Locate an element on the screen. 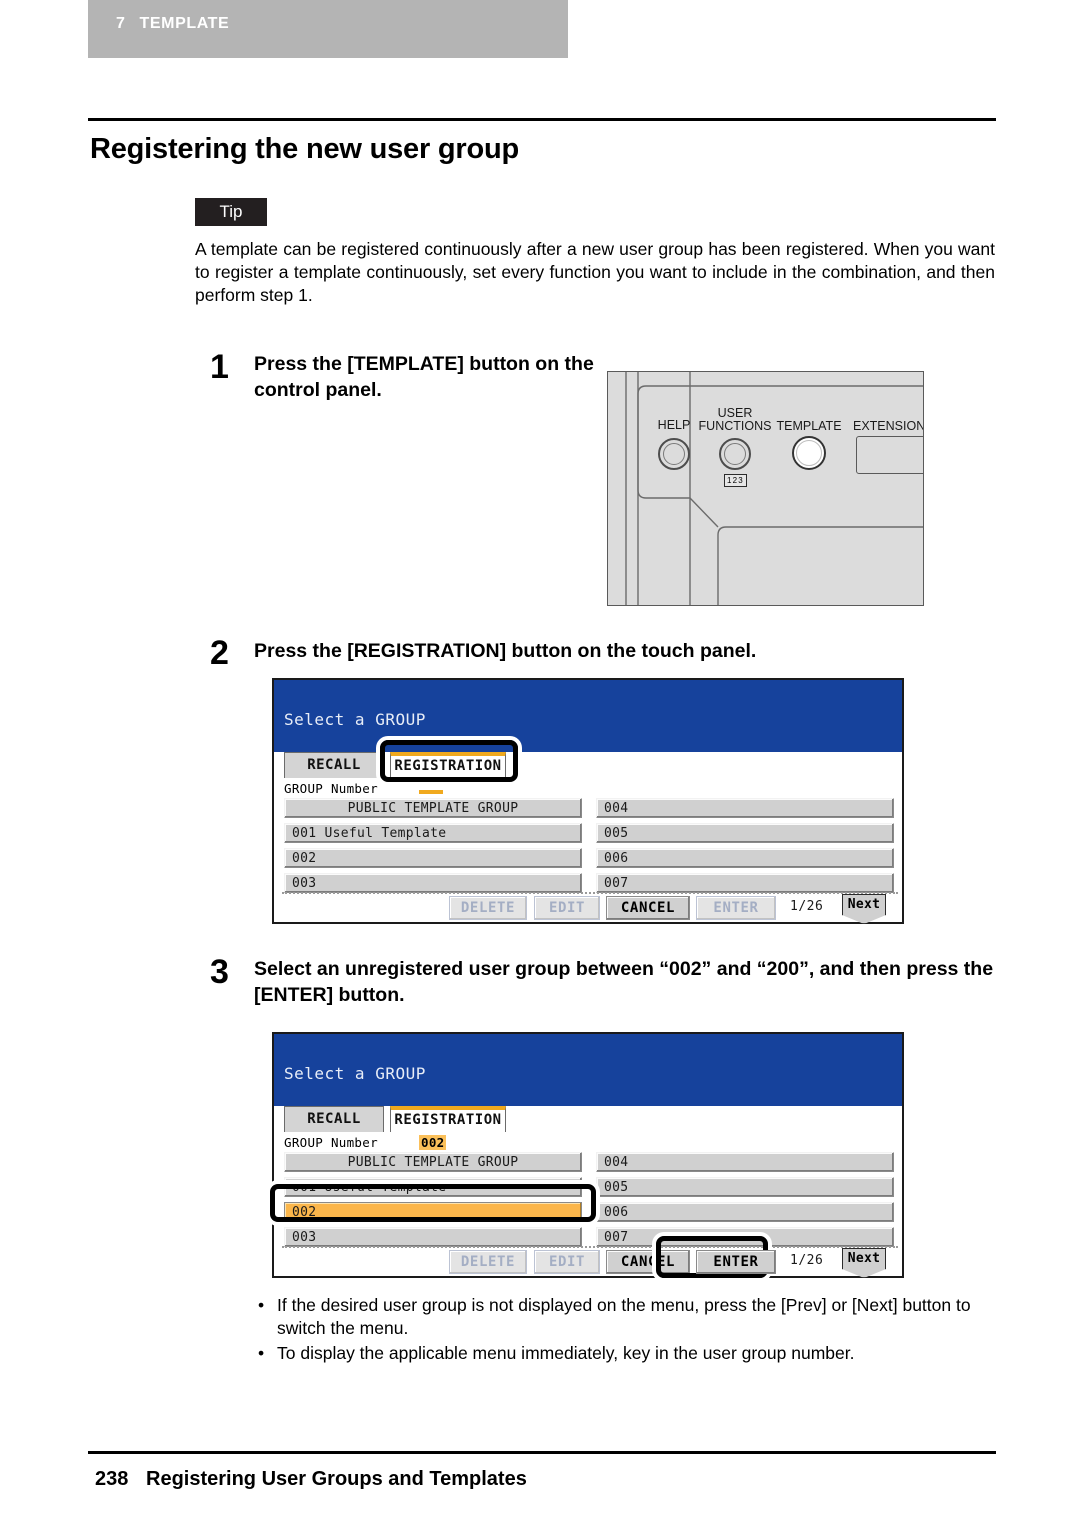 The height and width of the screenshot is (1526, 1080). extension-label: EXTENSION is located at coordinates (888, 426).